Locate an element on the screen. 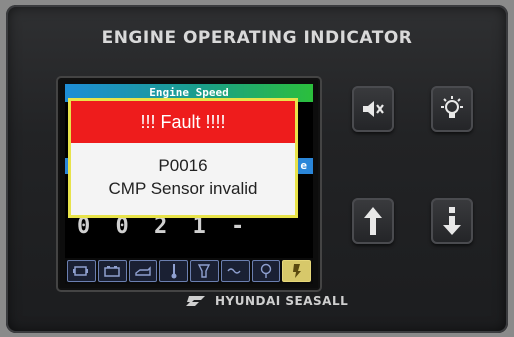 The image size is (514, 337). warning-icon is located at coordinates (266, 271).